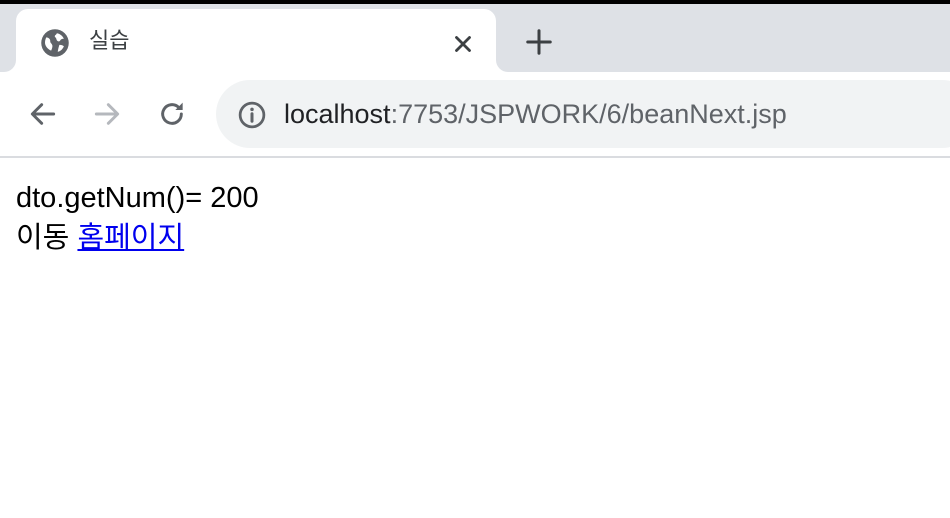 This screenshot has width=950, height=518. What do you see at coordinates (463, 44) in the screenshot?
I see `close-tab-icon` at bounding box center [463, 44].